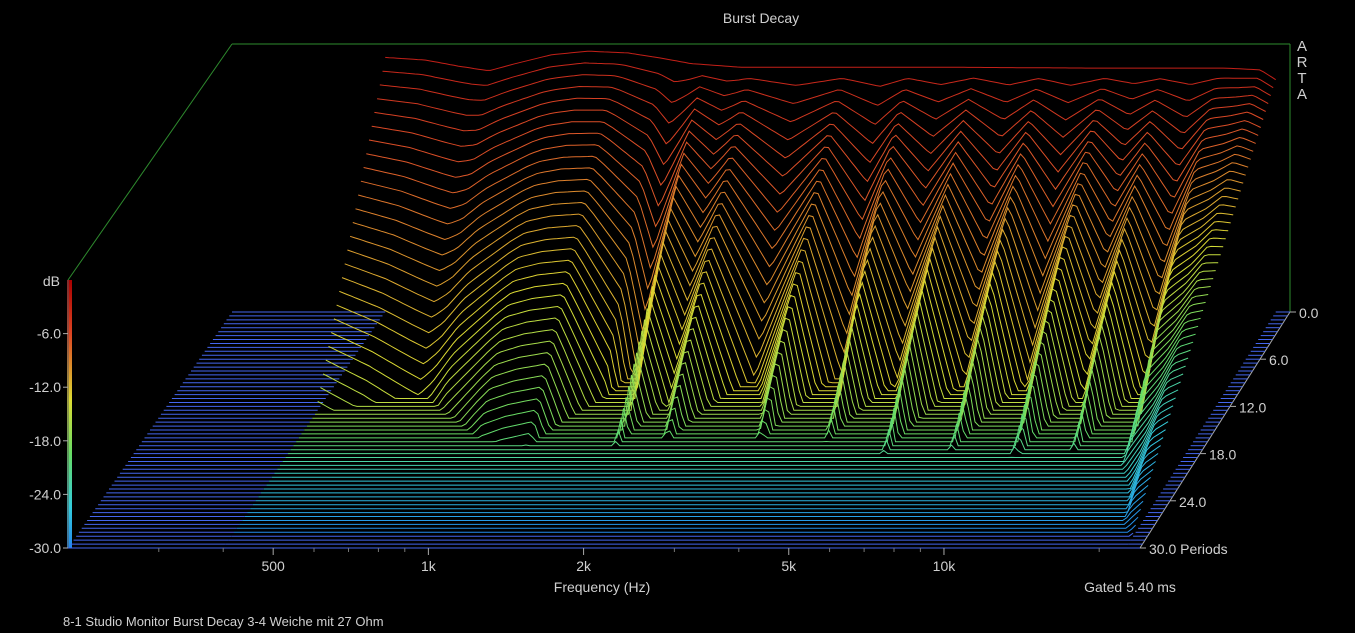  Describe the element at coordinates (1192, 502) in the screenshot. I see `period-tick-label: 24.0` at that location.